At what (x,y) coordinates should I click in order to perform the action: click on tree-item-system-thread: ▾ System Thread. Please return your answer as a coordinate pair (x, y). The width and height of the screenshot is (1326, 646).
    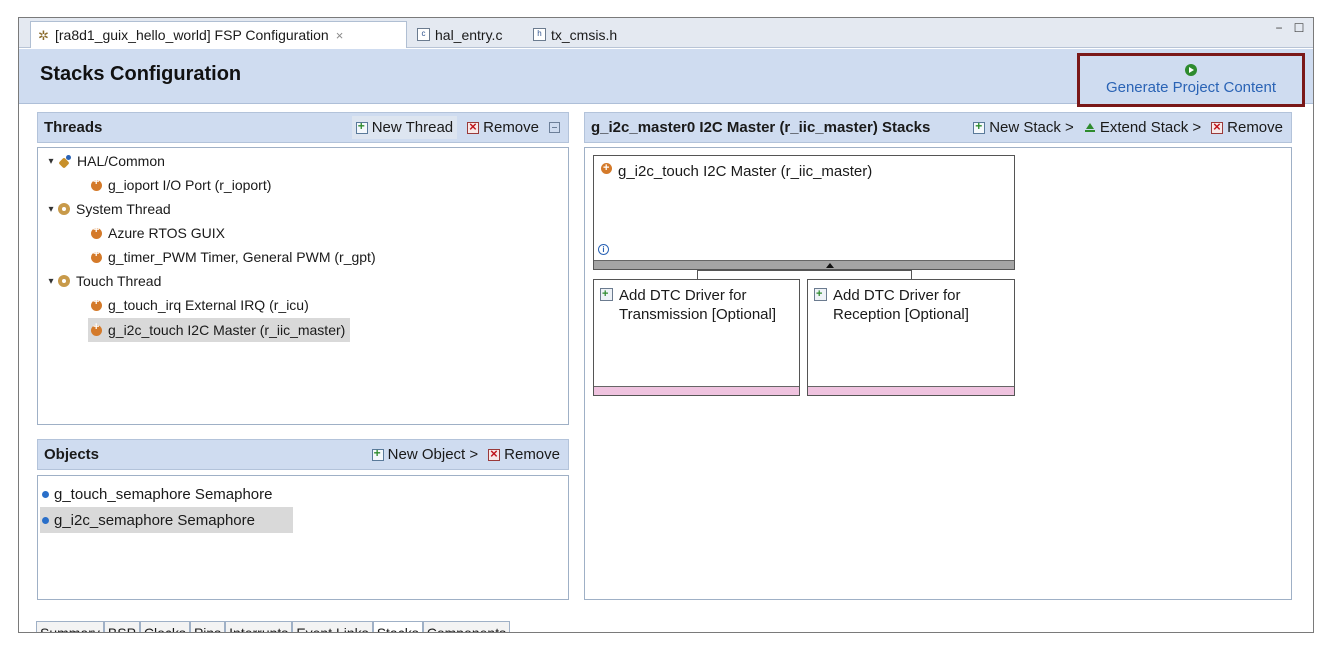
    Looking at the image, I should click on (107, 209).